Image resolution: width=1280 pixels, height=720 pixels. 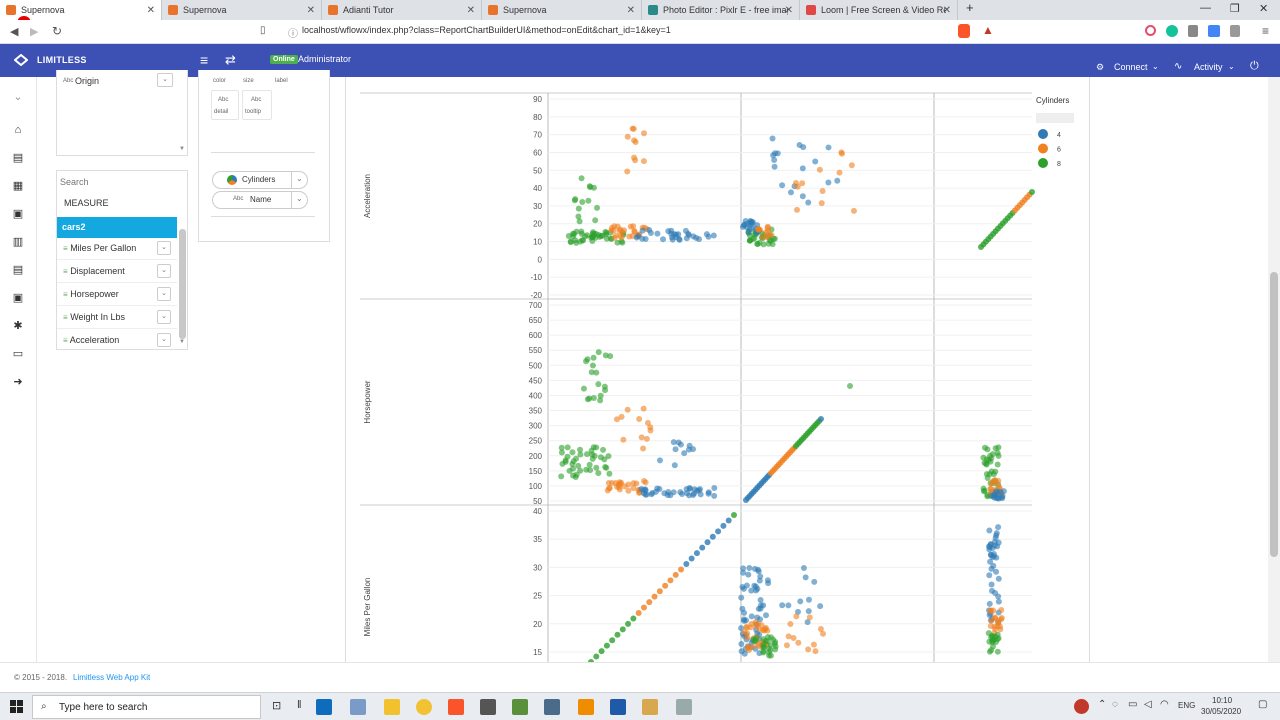 I want to click on tooltip-slot: Abc tooltip, so click(x=257, y=105).